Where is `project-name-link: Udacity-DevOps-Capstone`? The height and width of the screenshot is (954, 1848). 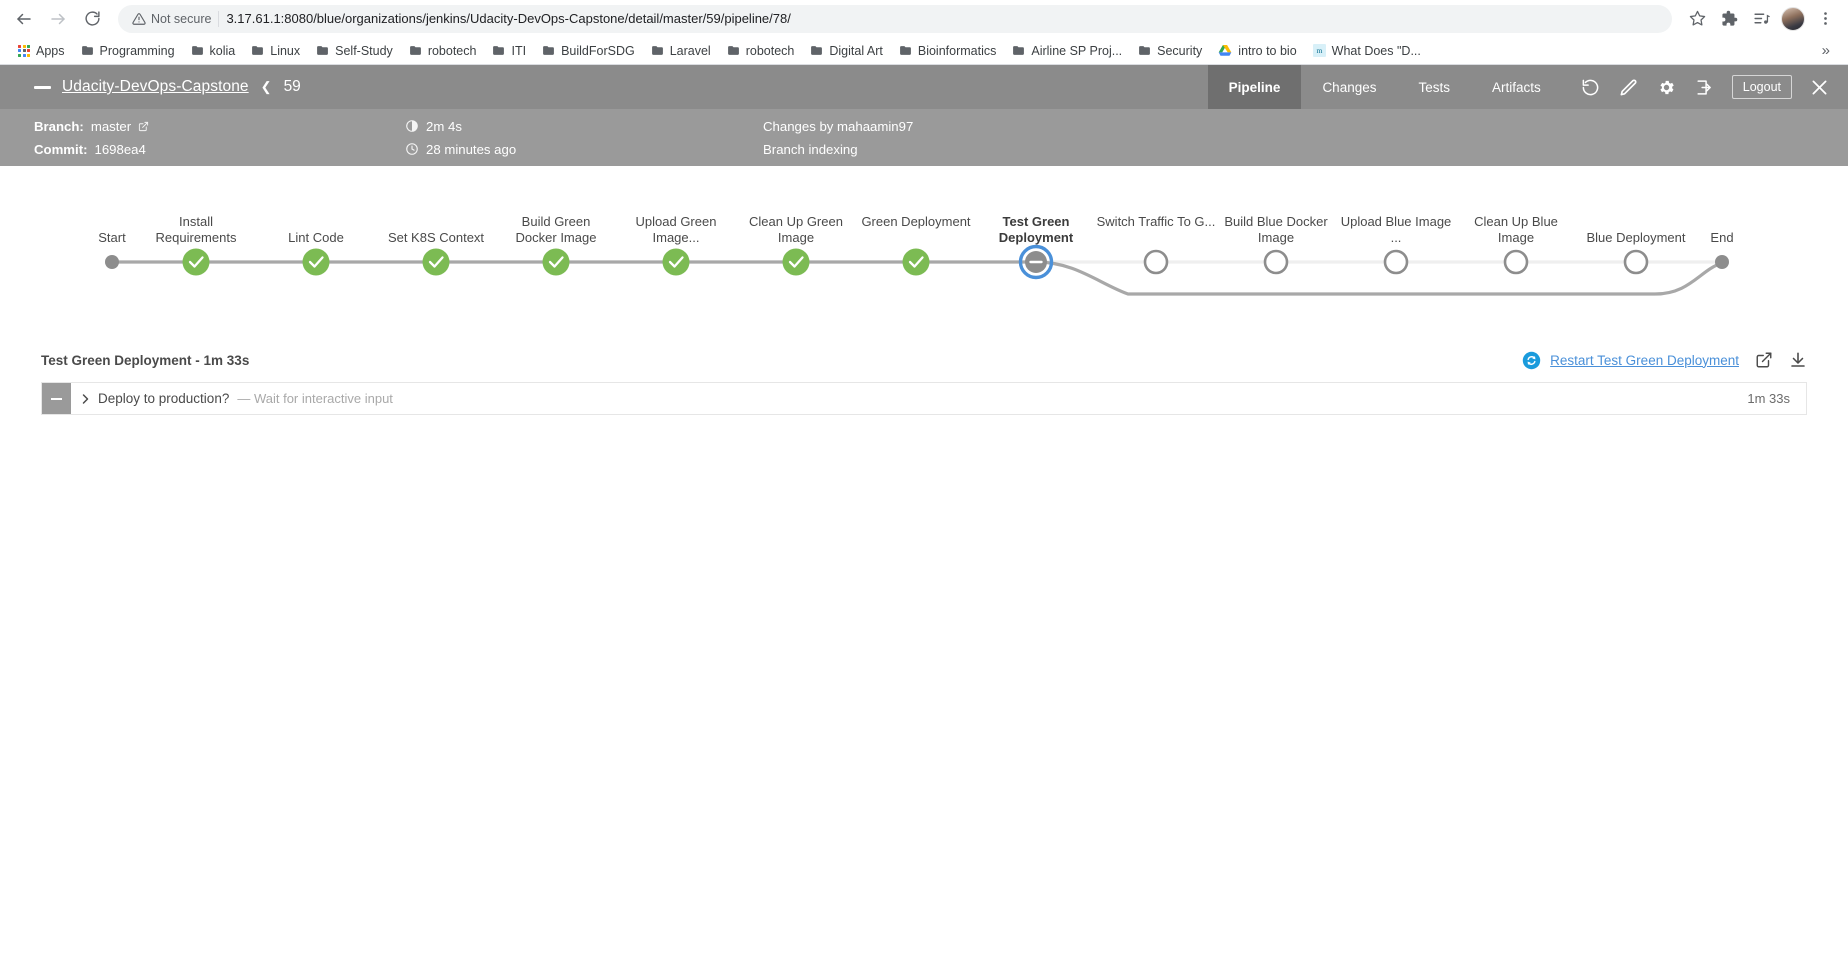 project-name-link: Udacity-DevOps-Capstone is located at coordinates (155, 87).